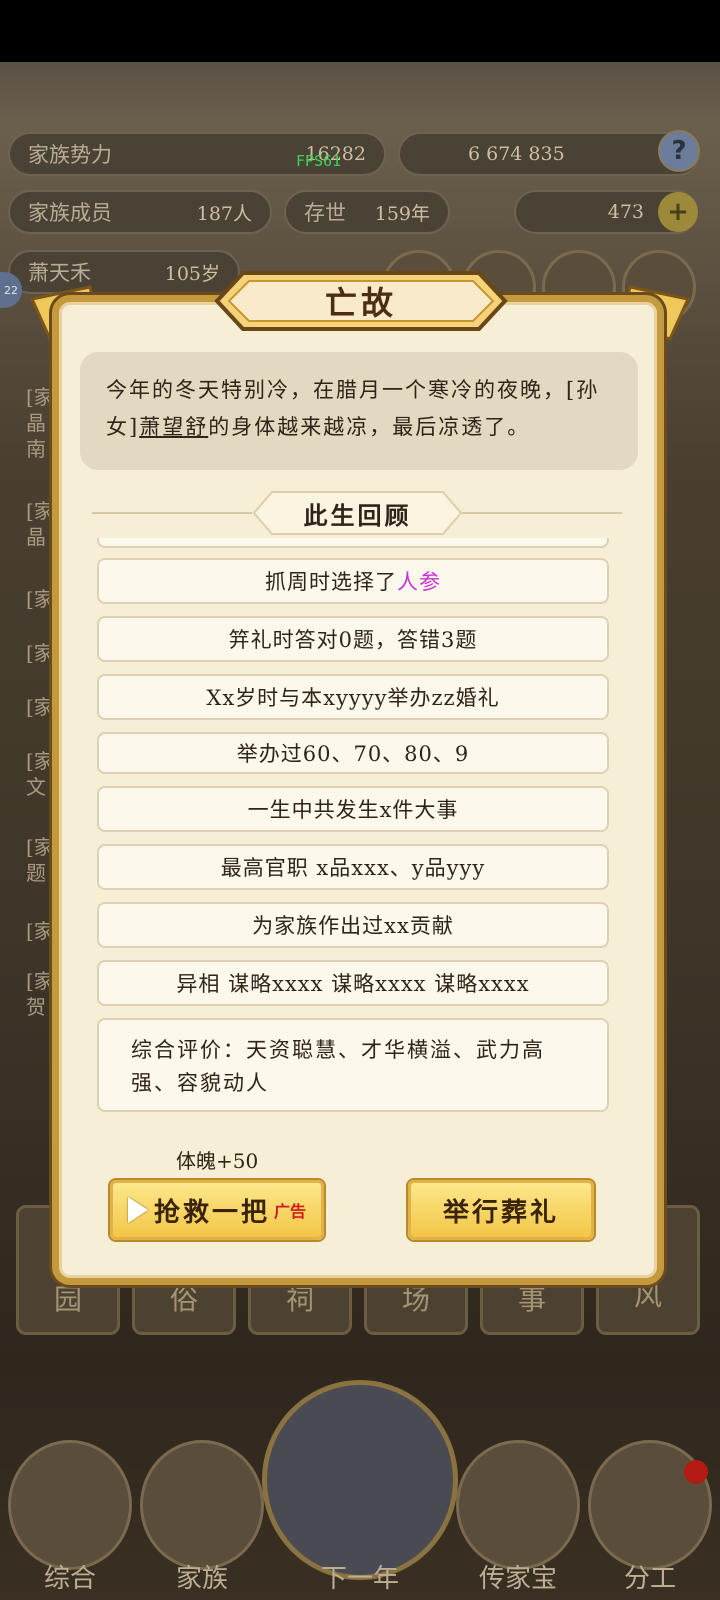  What do you see at coordinates (59, 273) in the screenshot?
I see `person-name: 萧天禾` at bounding box center [59, 273].